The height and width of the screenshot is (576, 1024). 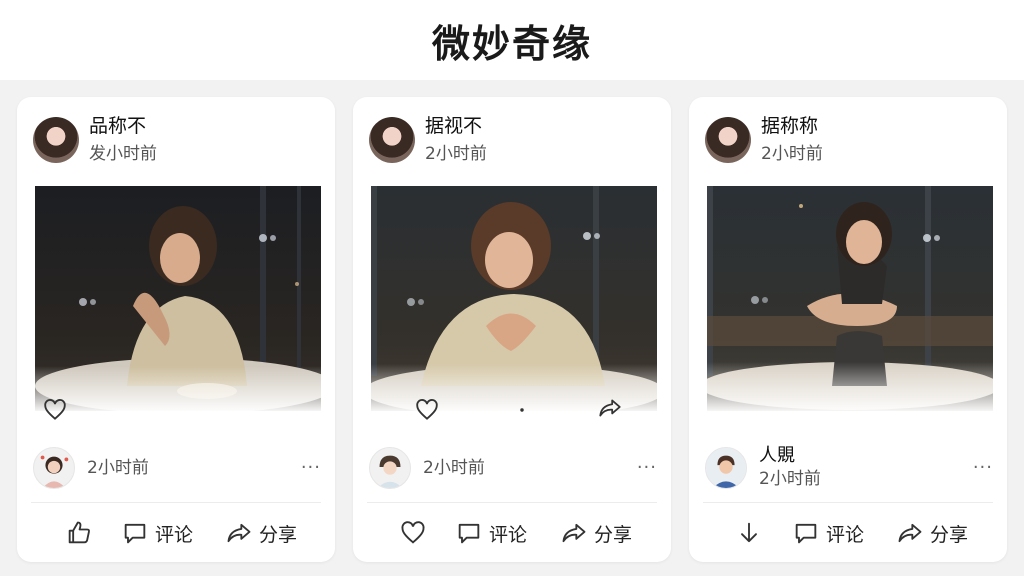 What do you see at coordinates (522, 410) in the screenshot?
I see `dot-icon` at bounding box center [522, 410].